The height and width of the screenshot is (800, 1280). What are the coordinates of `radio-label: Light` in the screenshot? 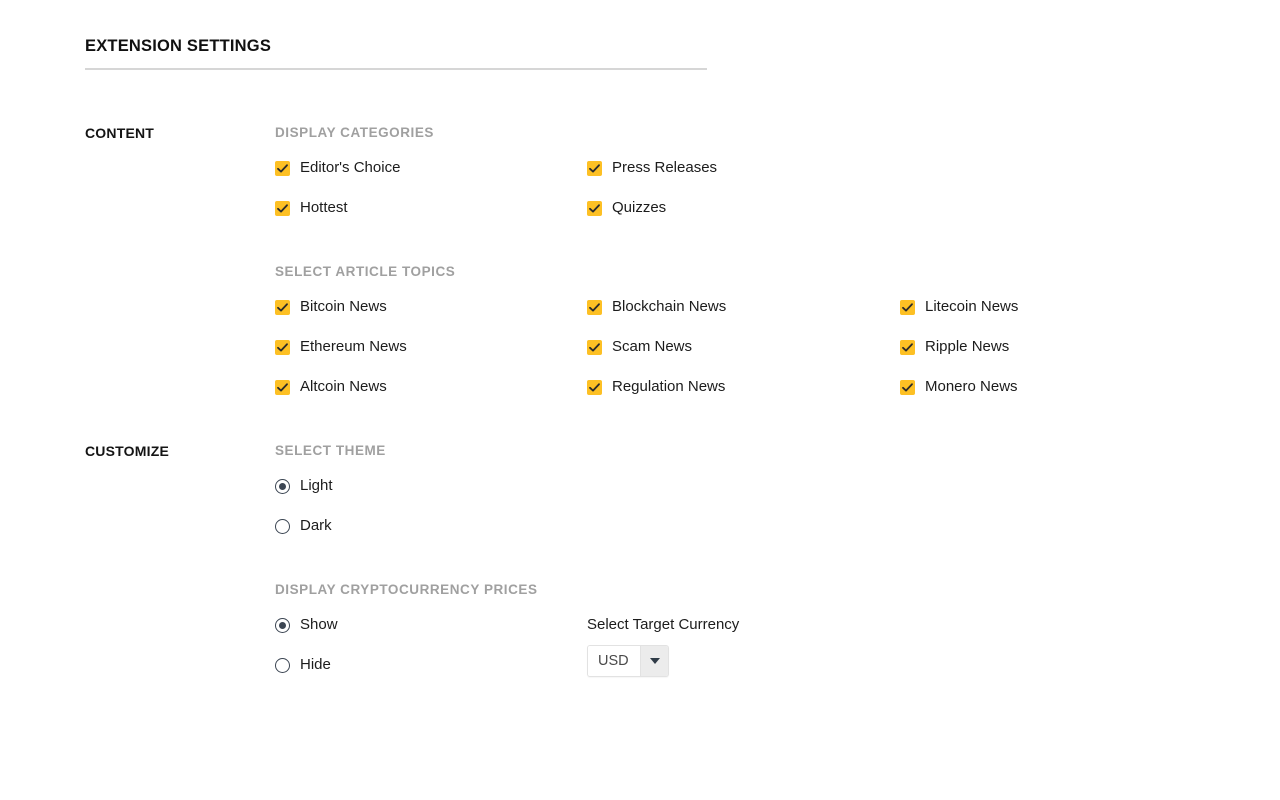 It's located at (316, 485).